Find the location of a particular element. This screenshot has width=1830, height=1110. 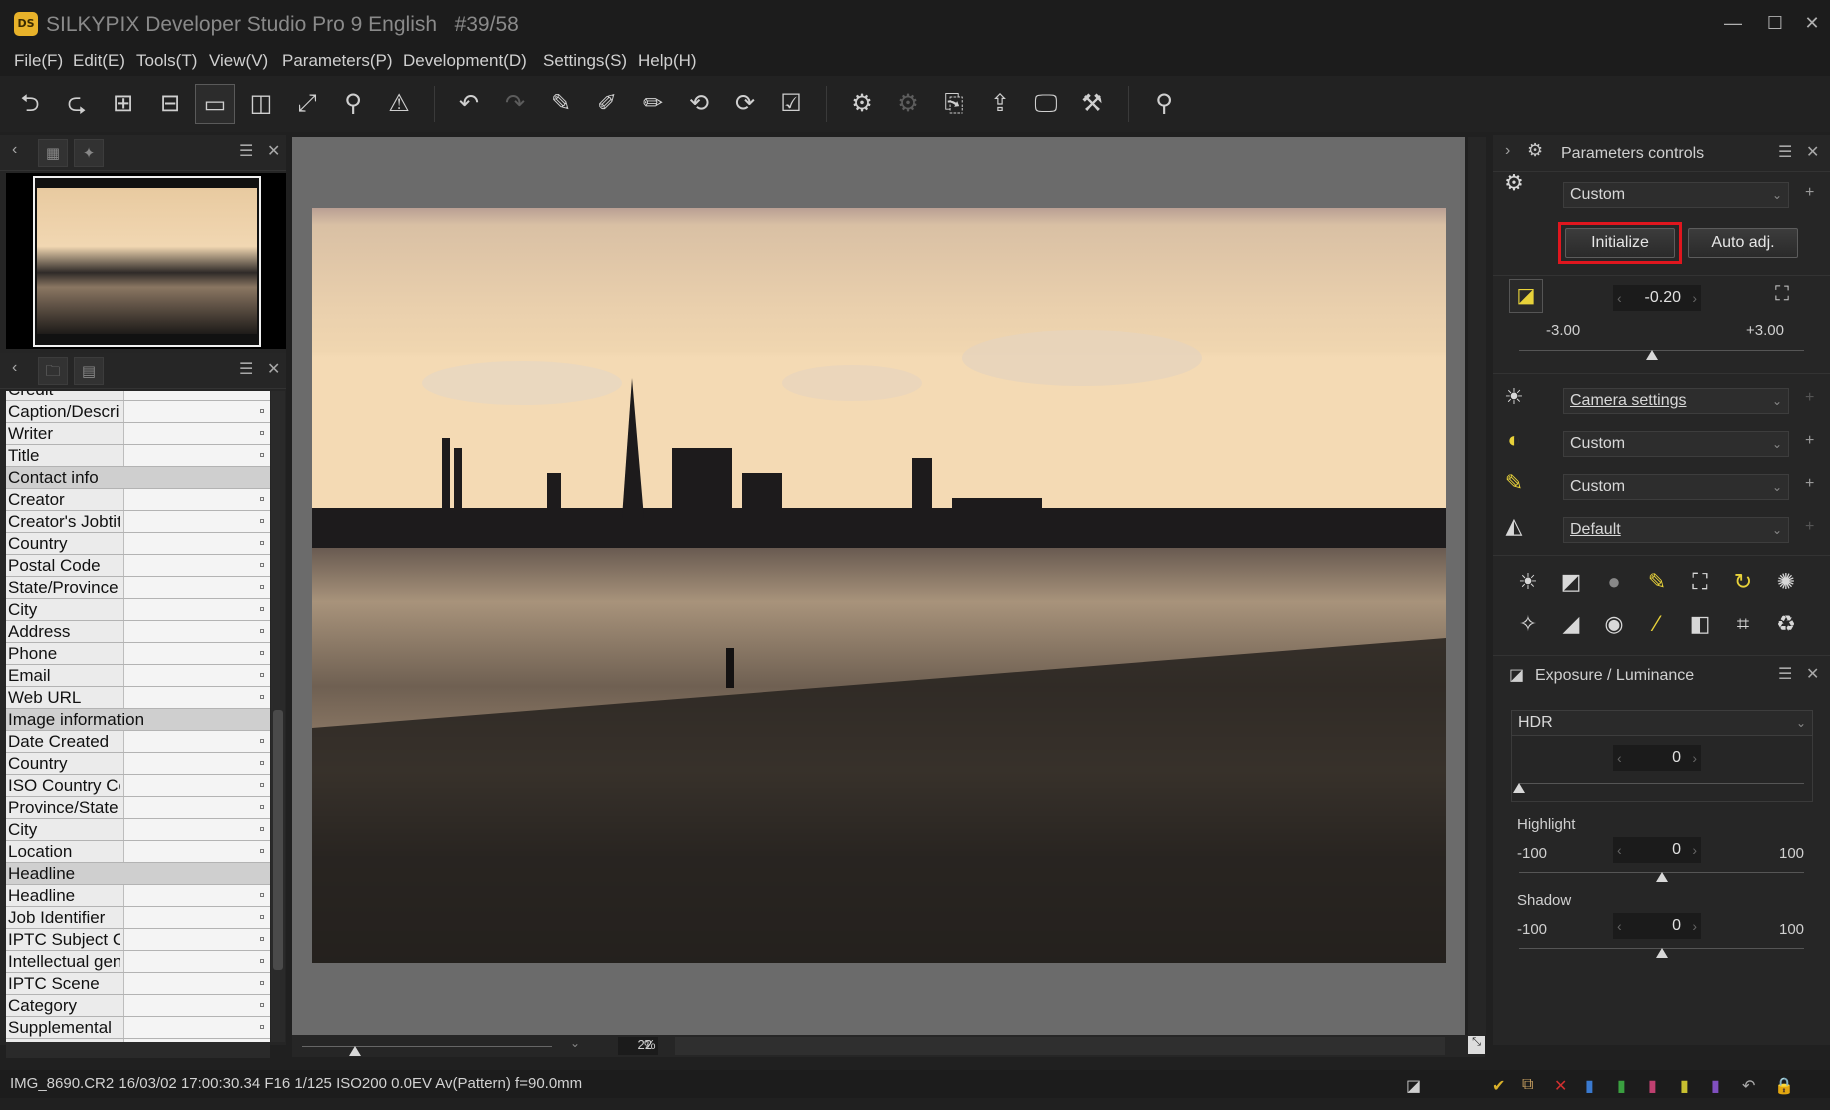

auto-adj-button: Auto adj. is located at coordinates (1743, 243).